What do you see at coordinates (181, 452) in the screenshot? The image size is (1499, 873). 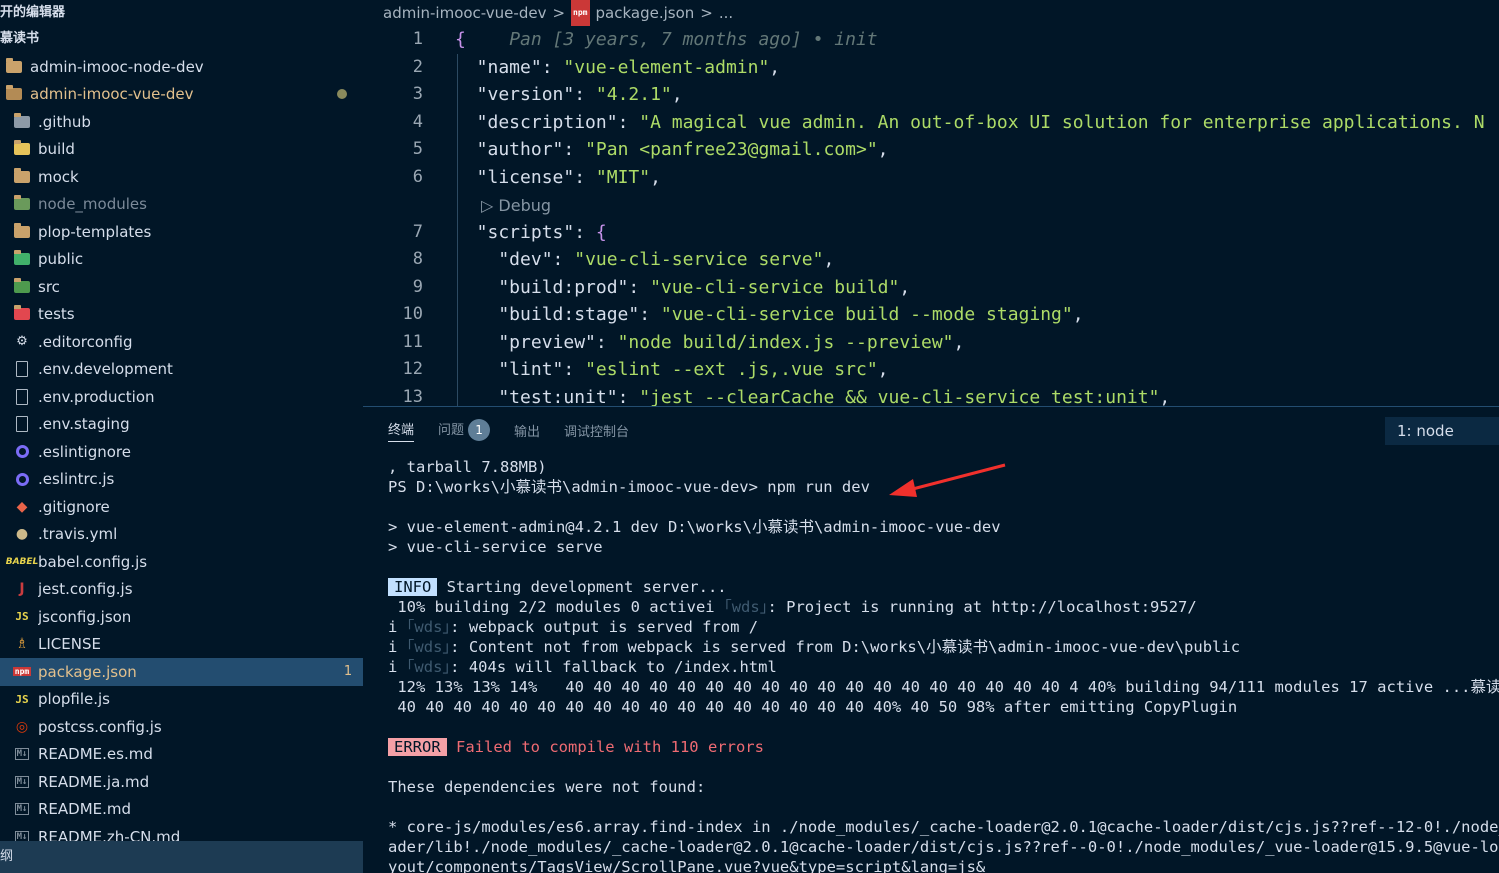 I see `tree-item: .eslintignore` at bounding box center [181, 452].